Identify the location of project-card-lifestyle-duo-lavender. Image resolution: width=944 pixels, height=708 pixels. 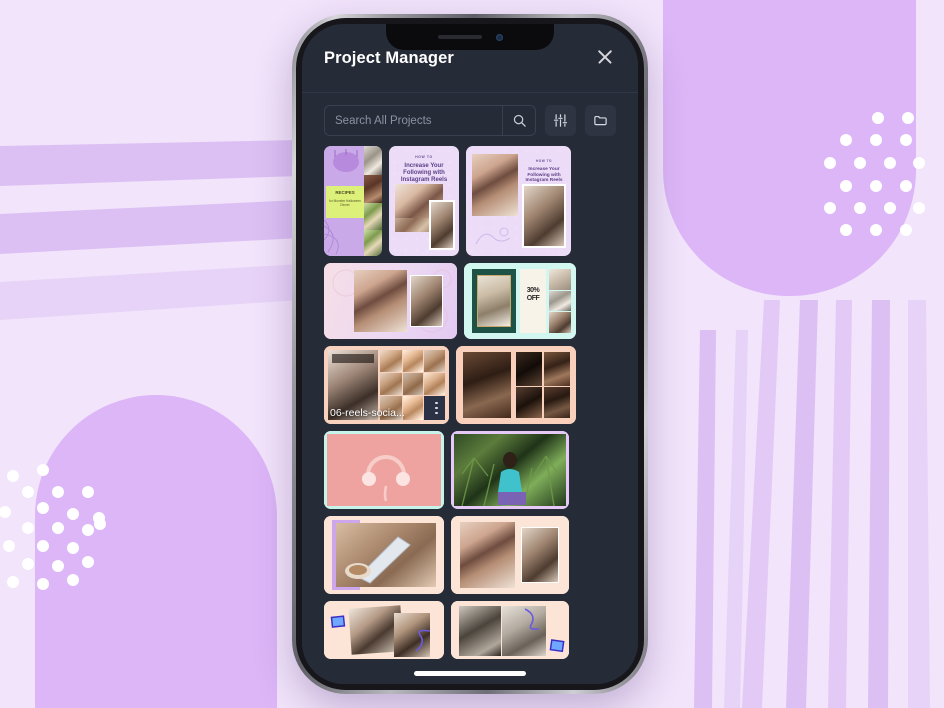
(390, 301).